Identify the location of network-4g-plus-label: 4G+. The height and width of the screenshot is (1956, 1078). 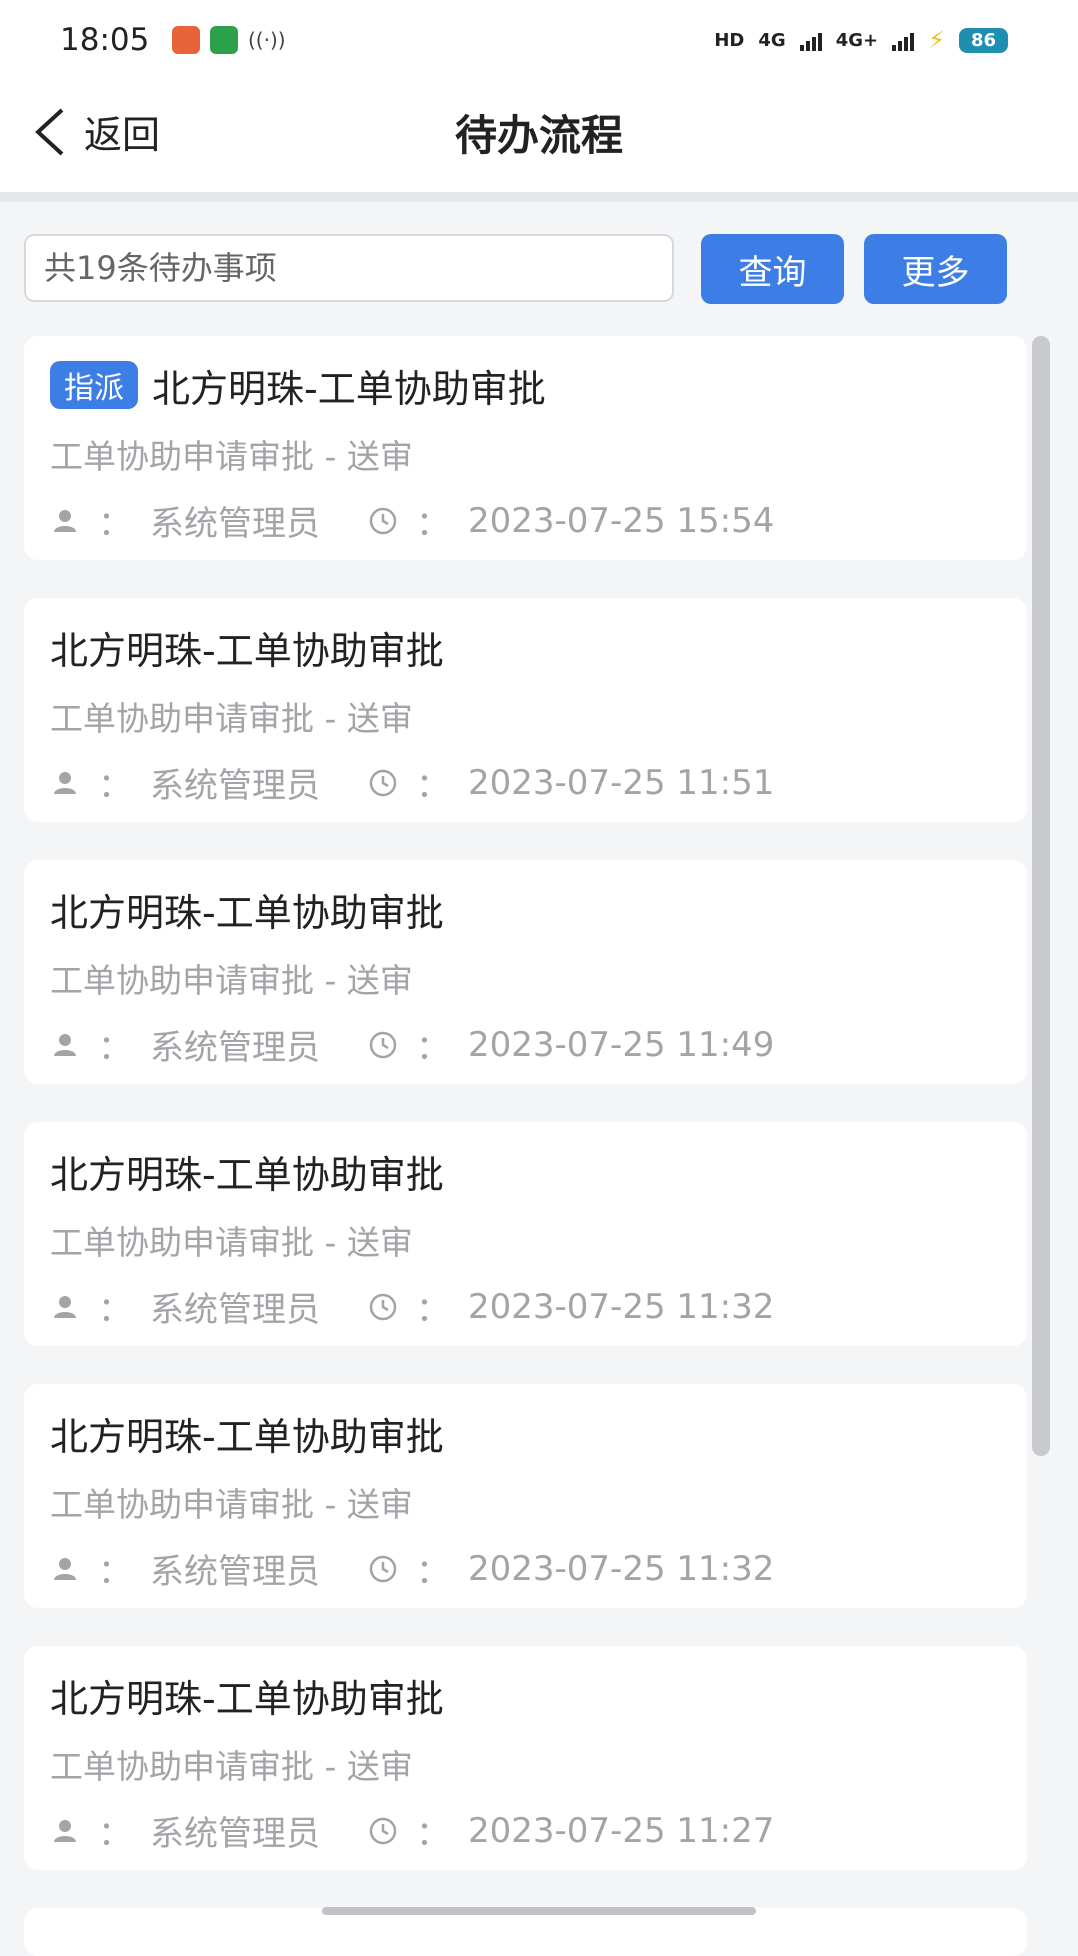
(857, 40).